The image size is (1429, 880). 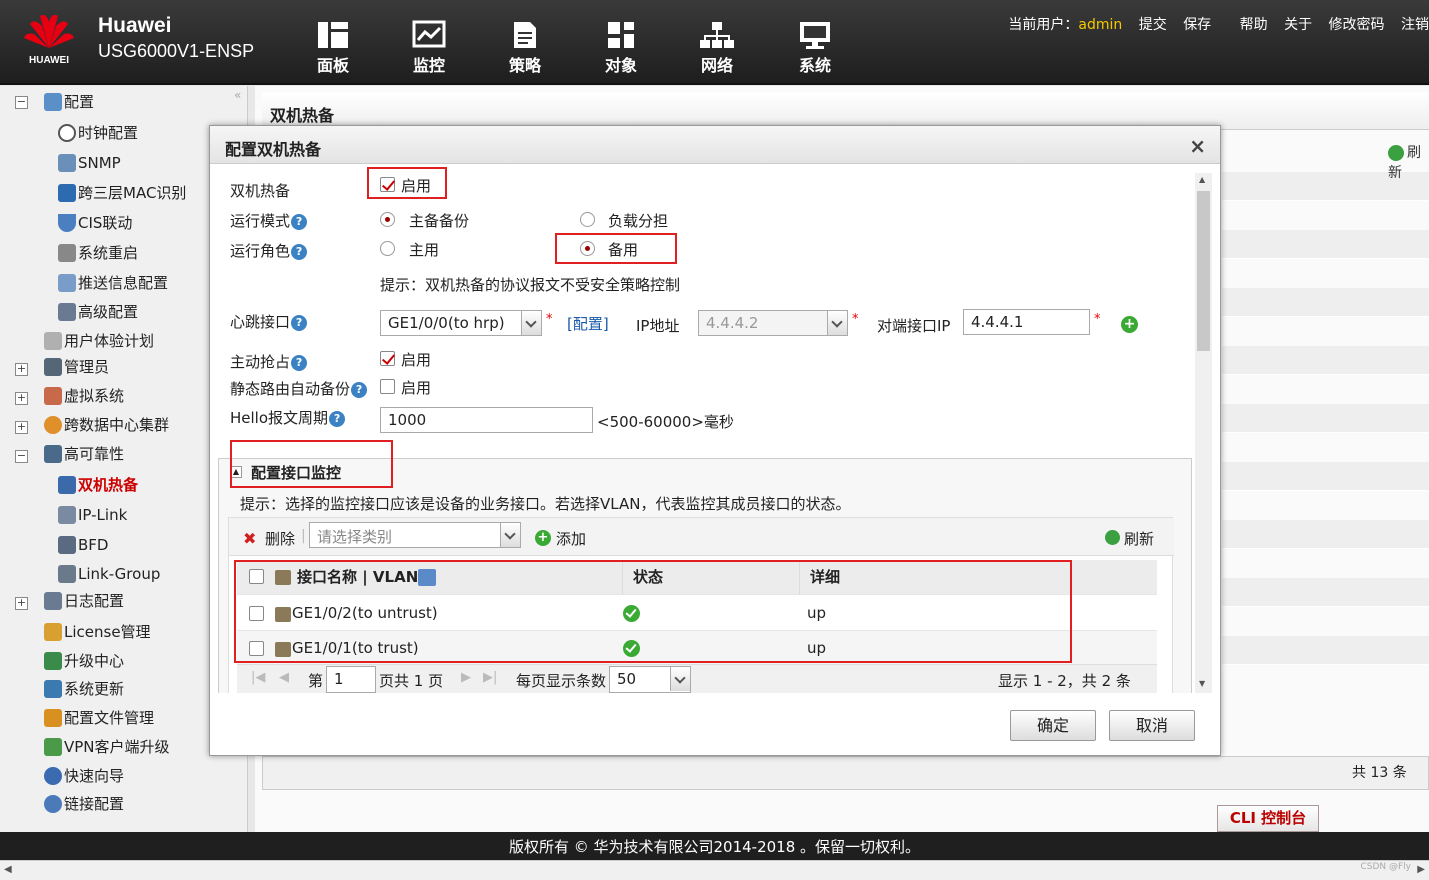 What do you see at coordinates (357, 577) in the screenshot?
I see `column-header-name: 接口名称 | VLAN` at bounding box center [357, 577].